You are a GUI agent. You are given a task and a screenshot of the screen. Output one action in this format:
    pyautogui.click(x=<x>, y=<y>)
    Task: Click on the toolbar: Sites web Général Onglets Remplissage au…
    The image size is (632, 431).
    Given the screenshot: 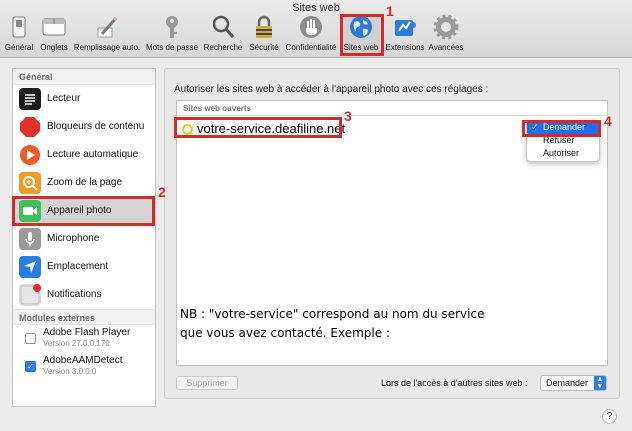 What is the action you would take?
    pyautogui.click(x=316, y=29)
    